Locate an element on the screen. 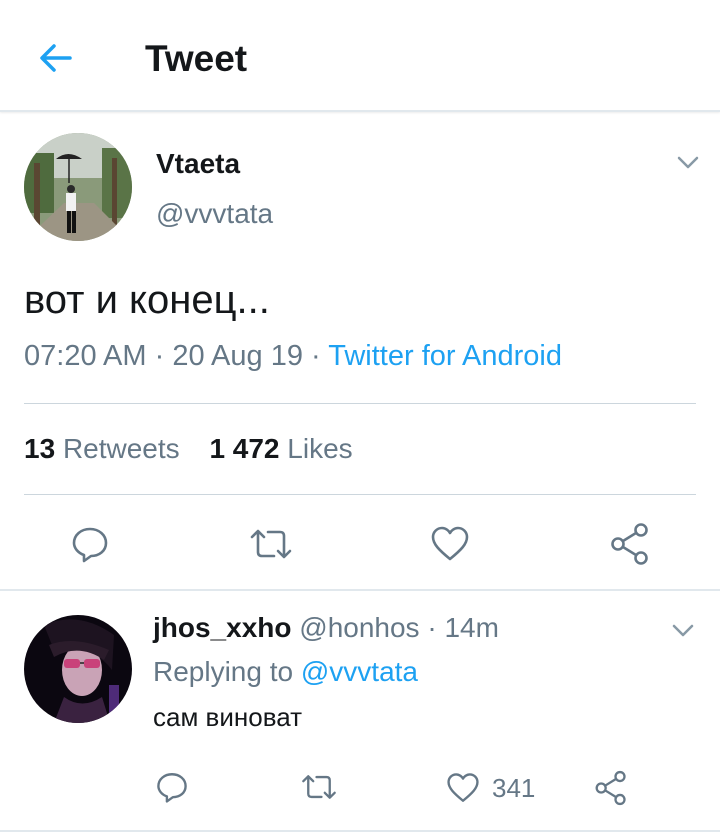 This screenshot has width=720, height=834. reply-share-button is located at coordinates (611, 790).